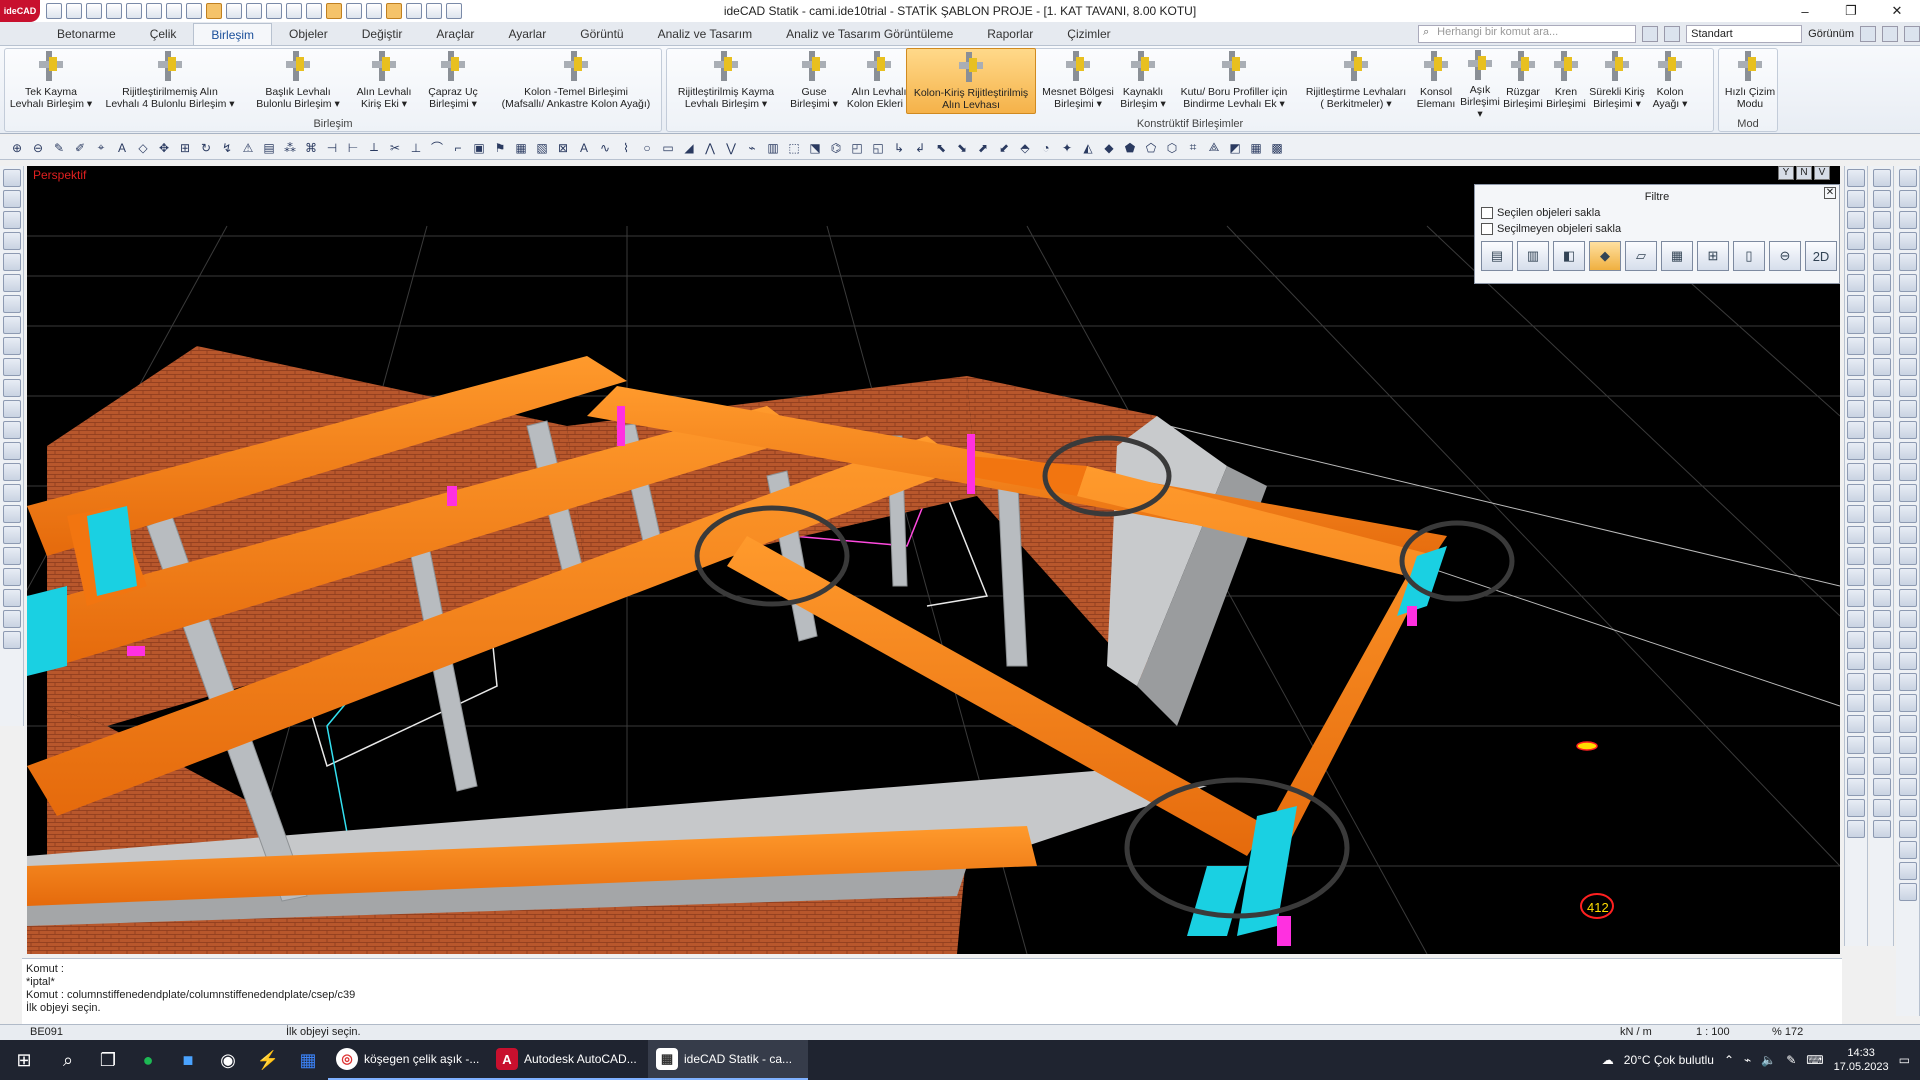 The width and height of the screenshot is (1920, 1080). I want to click on tool-icon-20: ⌒, so click(437, 148).